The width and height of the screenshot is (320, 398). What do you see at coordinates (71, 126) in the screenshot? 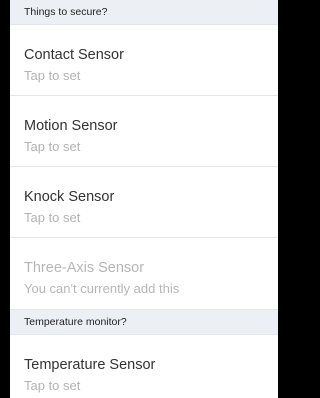
I see `motion-sensor-title: Motion Sensor` at bounding box center [71, 126].